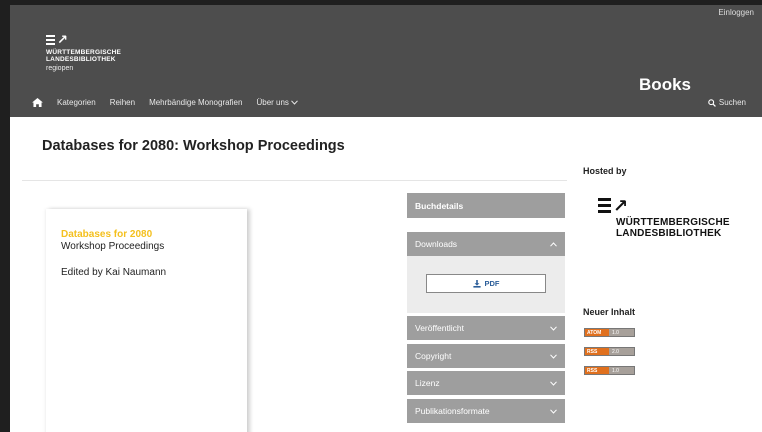 The image size is (762, 432). I want to click on site-title: Books, so click(665, 84).